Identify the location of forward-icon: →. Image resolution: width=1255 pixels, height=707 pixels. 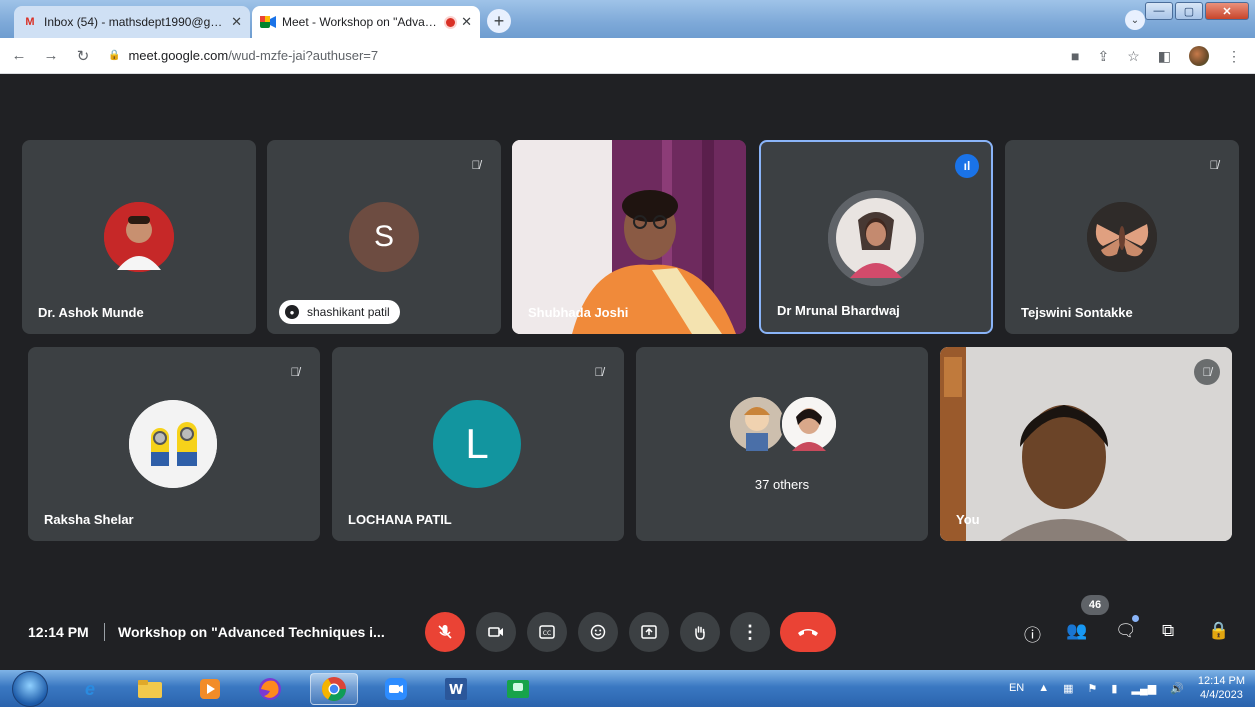
(51, 56).